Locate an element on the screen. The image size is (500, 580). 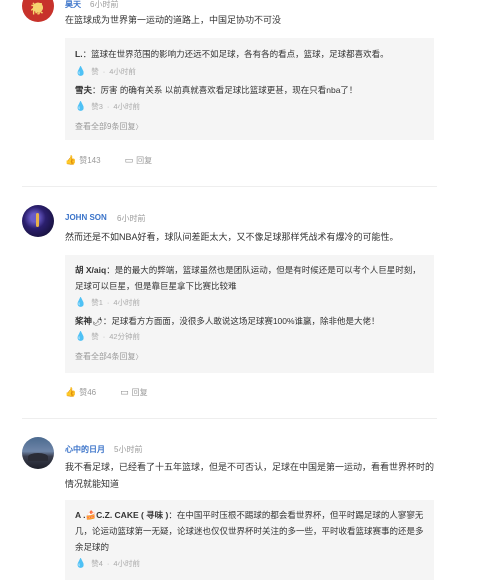
comment-author: JOHN SON is located at coordinates (86, 217).